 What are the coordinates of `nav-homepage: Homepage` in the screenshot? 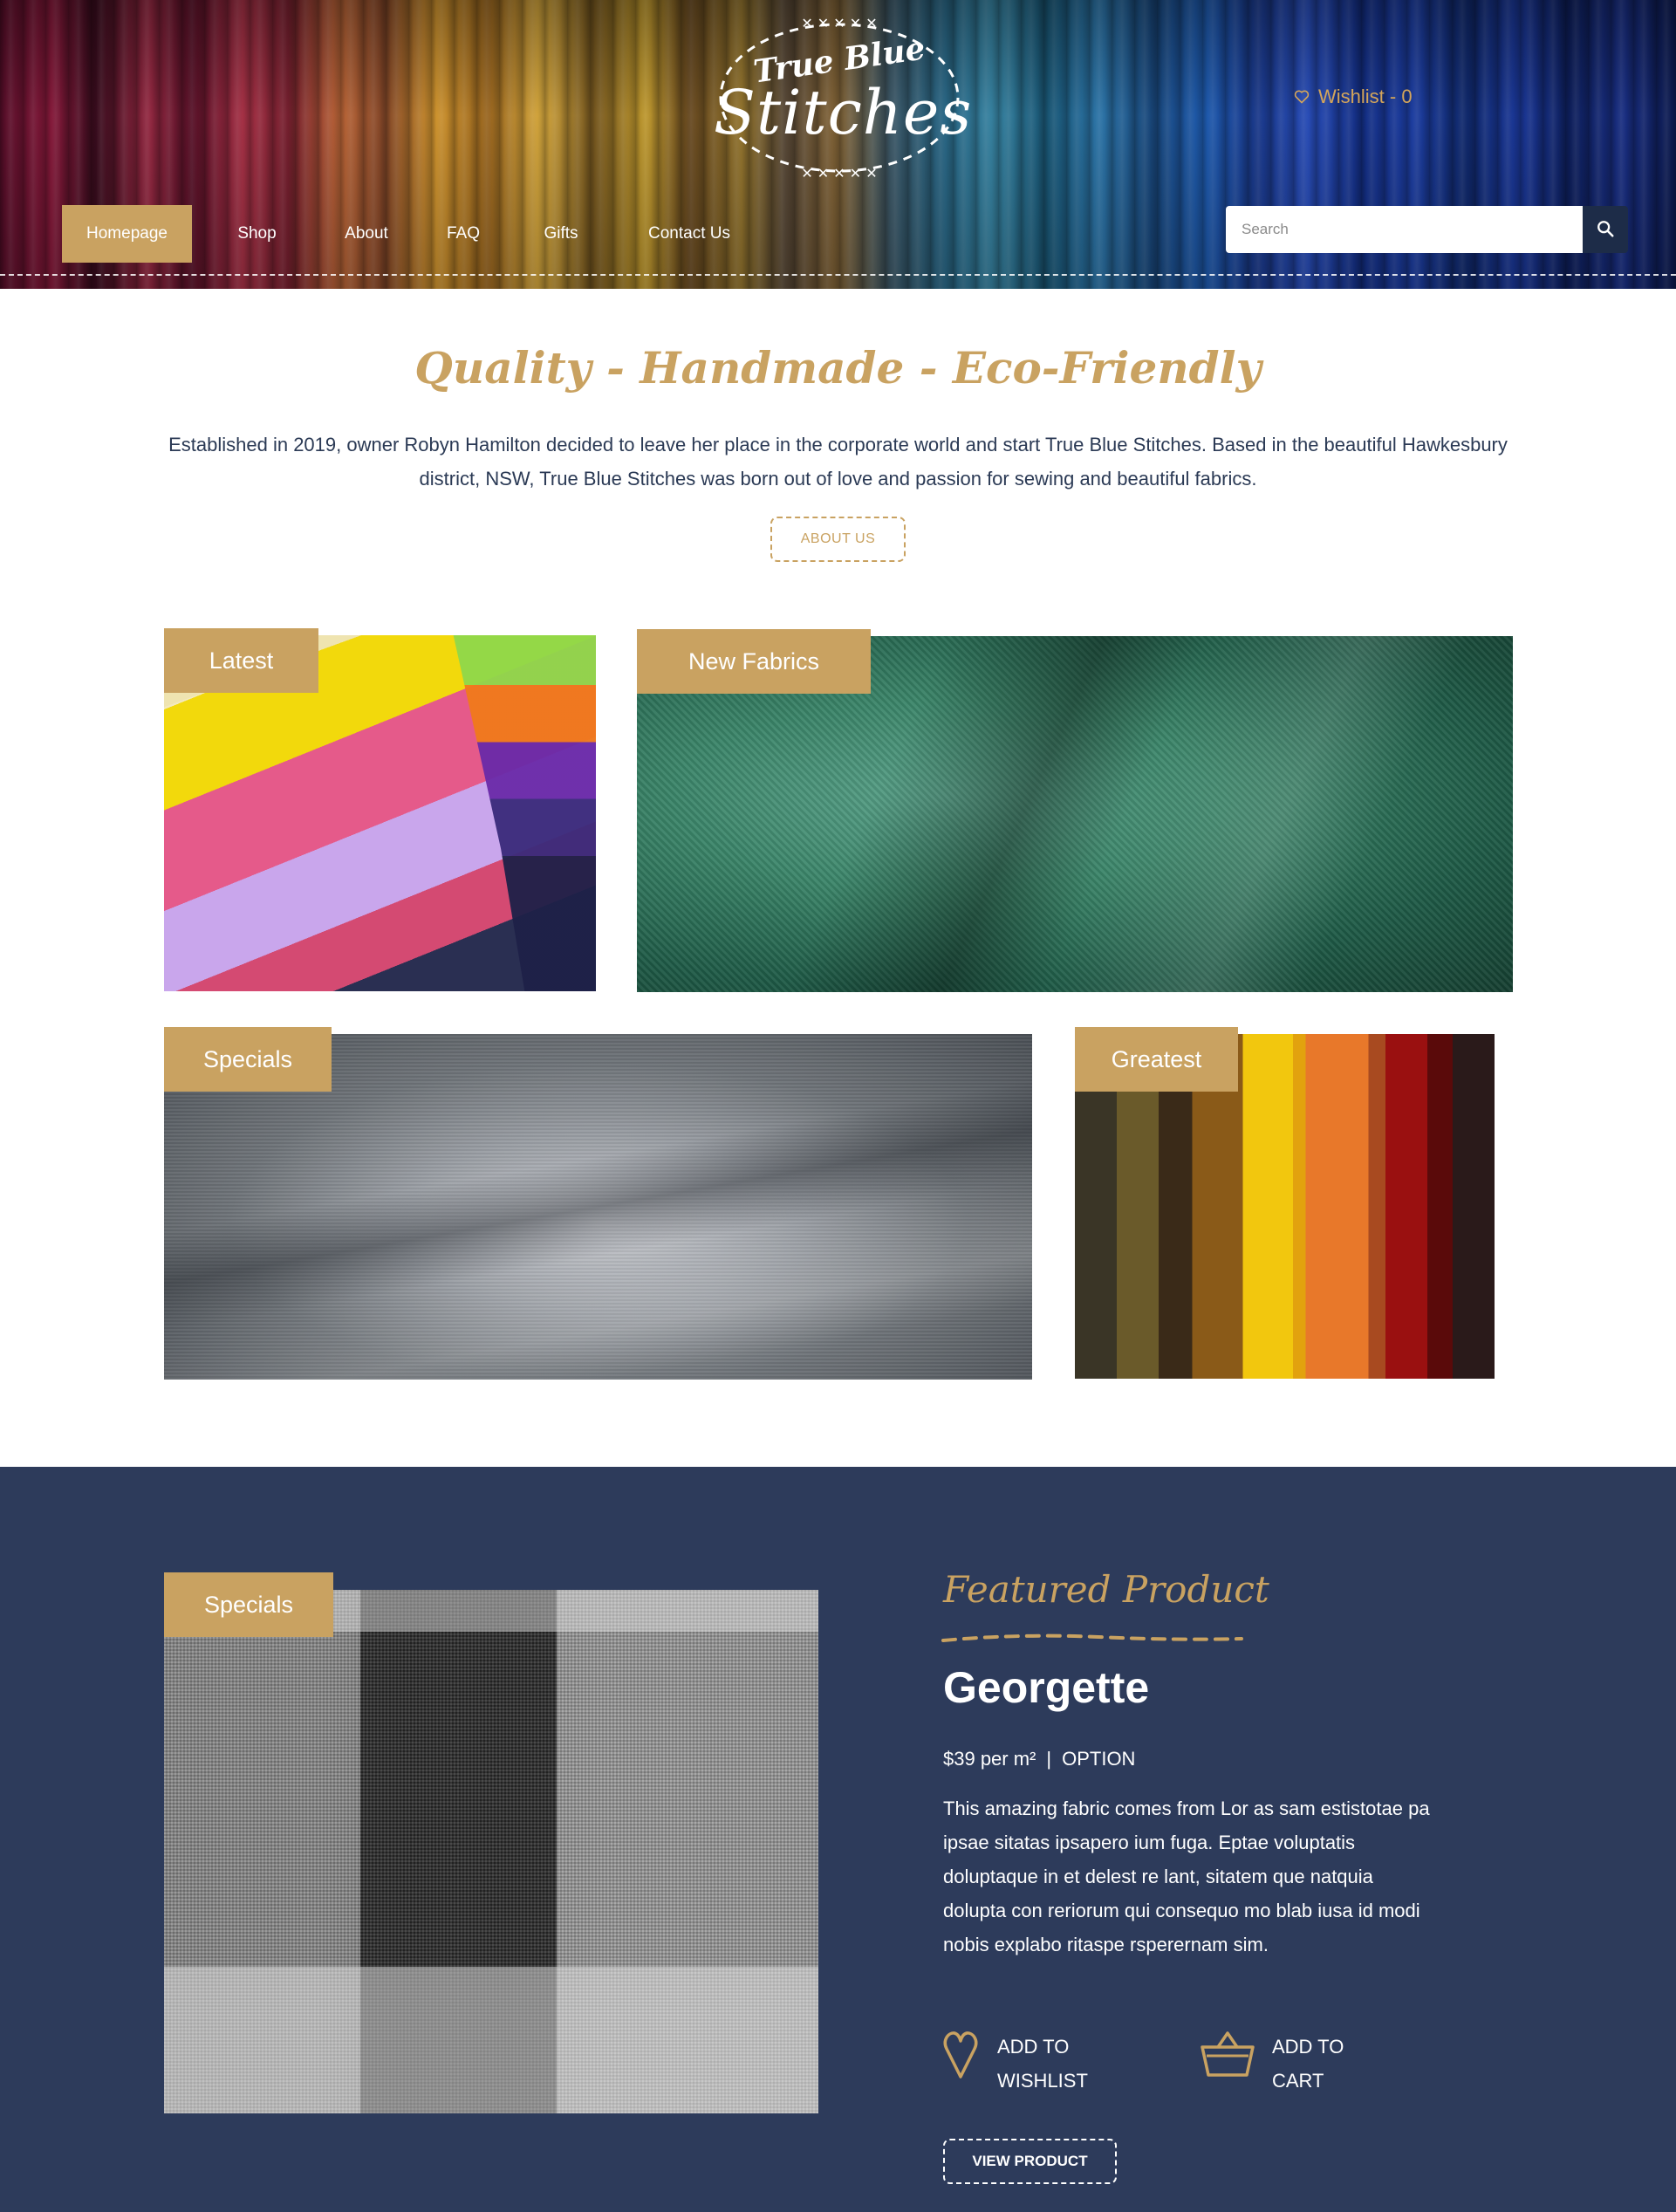 It's located at (127, 234).